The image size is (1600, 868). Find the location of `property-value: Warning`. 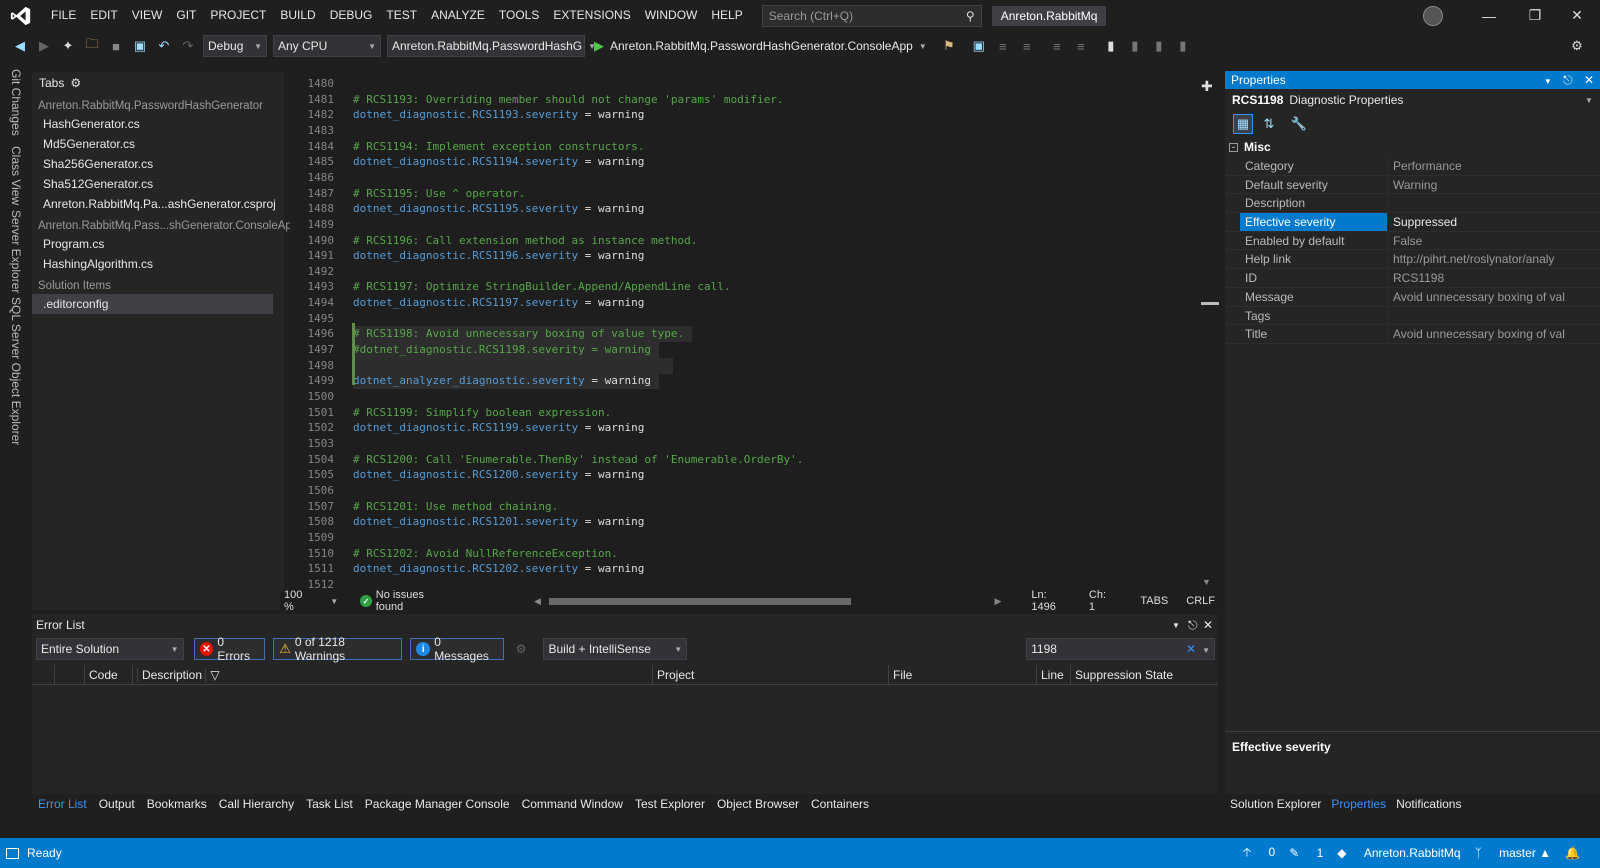

property-value: Warning is located at coordinates (1491, 184).